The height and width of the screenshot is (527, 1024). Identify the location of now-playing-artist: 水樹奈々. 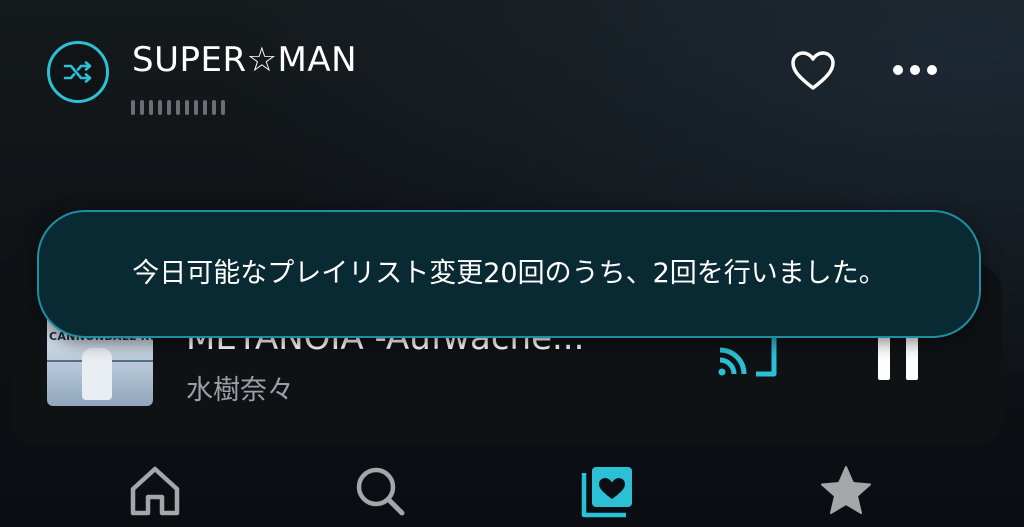
(240, 387).